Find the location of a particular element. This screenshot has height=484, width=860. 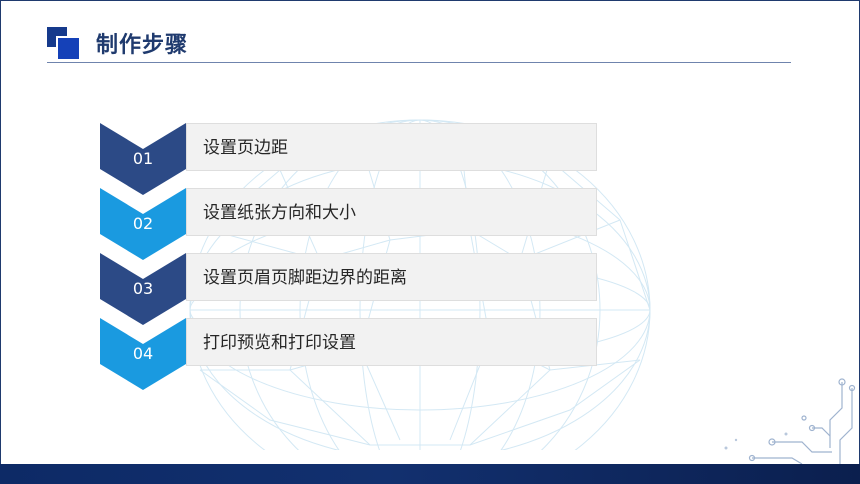

step-number-1: 01 is located at coordinates (143, 158).